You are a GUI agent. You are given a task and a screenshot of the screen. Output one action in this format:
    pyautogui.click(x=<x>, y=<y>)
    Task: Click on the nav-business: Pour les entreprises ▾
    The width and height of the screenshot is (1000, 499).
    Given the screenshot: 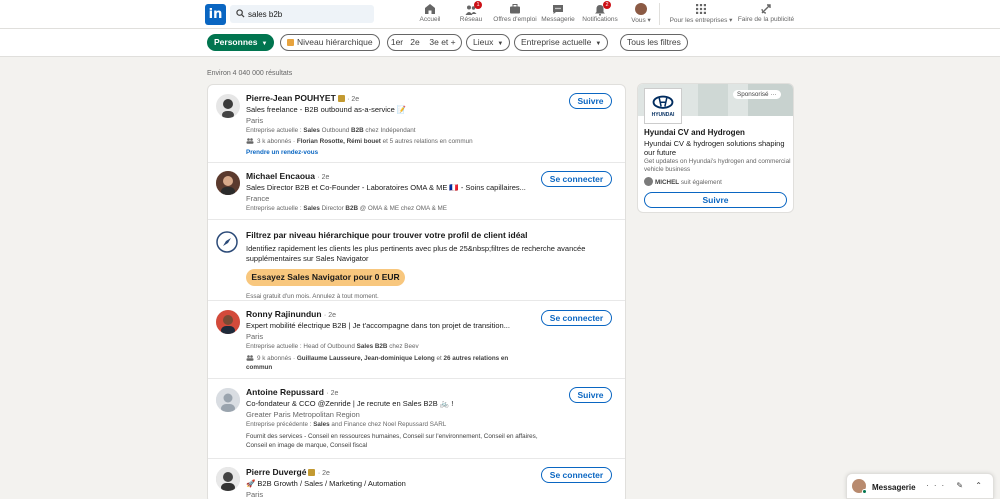 What is the action you would take?
    pyautogui.click(x=701, y=15)
    